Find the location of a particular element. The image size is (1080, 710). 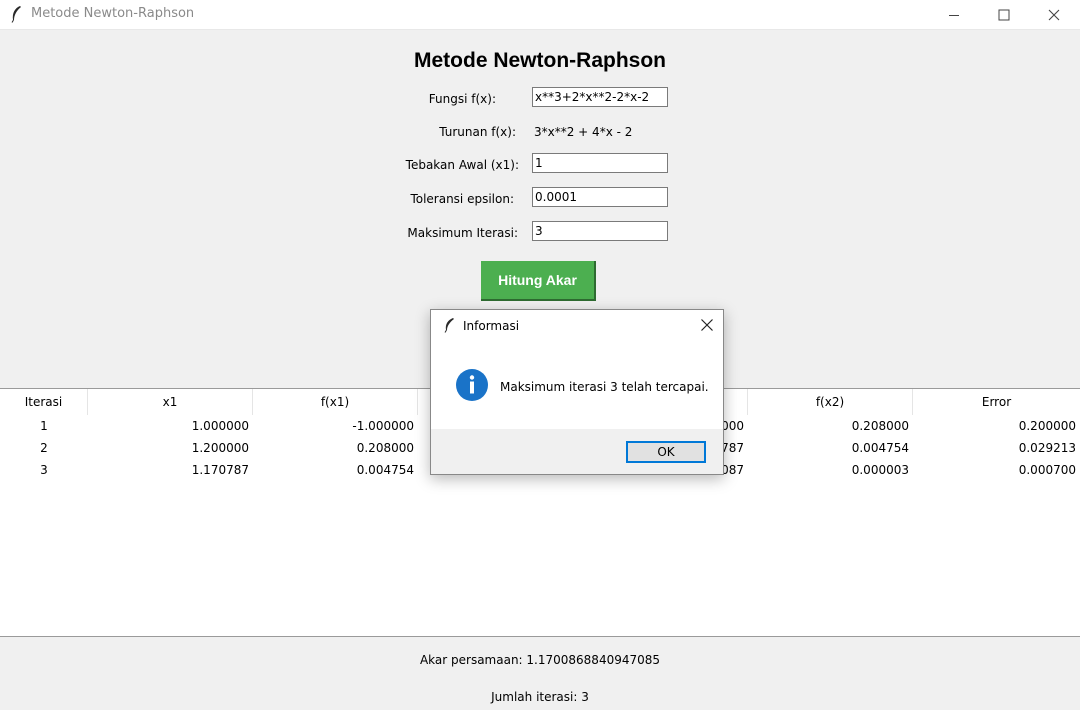

root-result: Akar persamaan: 1.1700868840947085 is located at coordinates (540, 660).